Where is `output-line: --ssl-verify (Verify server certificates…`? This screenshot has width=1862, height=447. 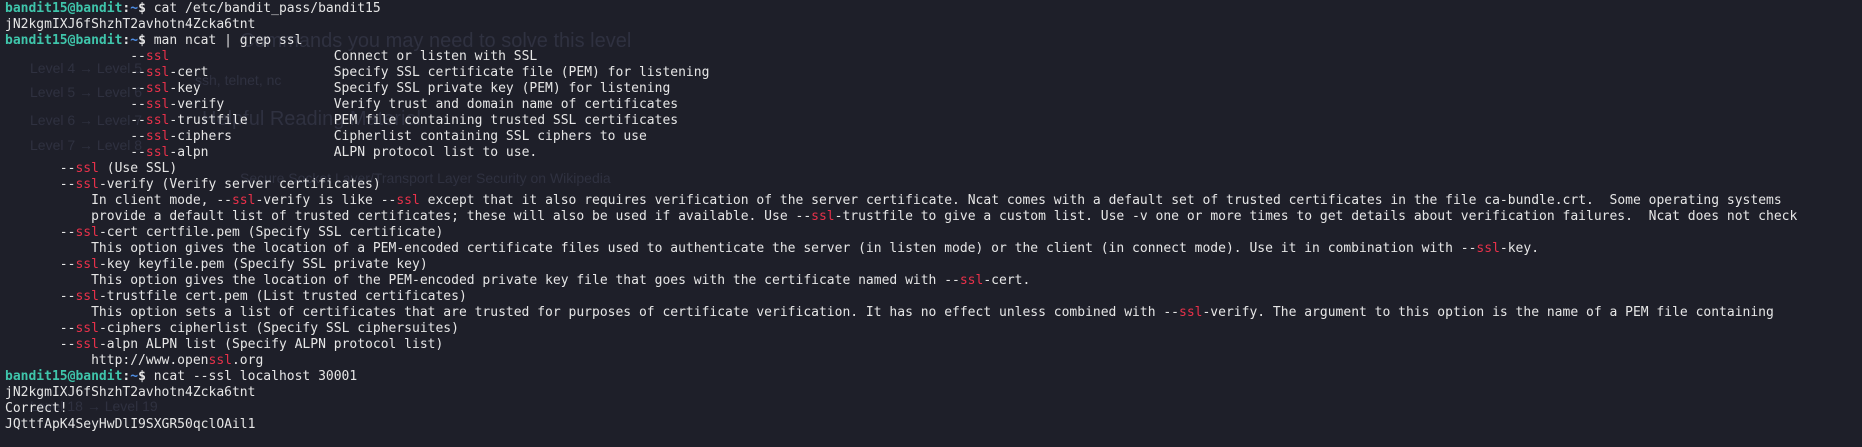
output-line: --ssl-verify (Verify server certificates… is located at coordinates (933, 185).